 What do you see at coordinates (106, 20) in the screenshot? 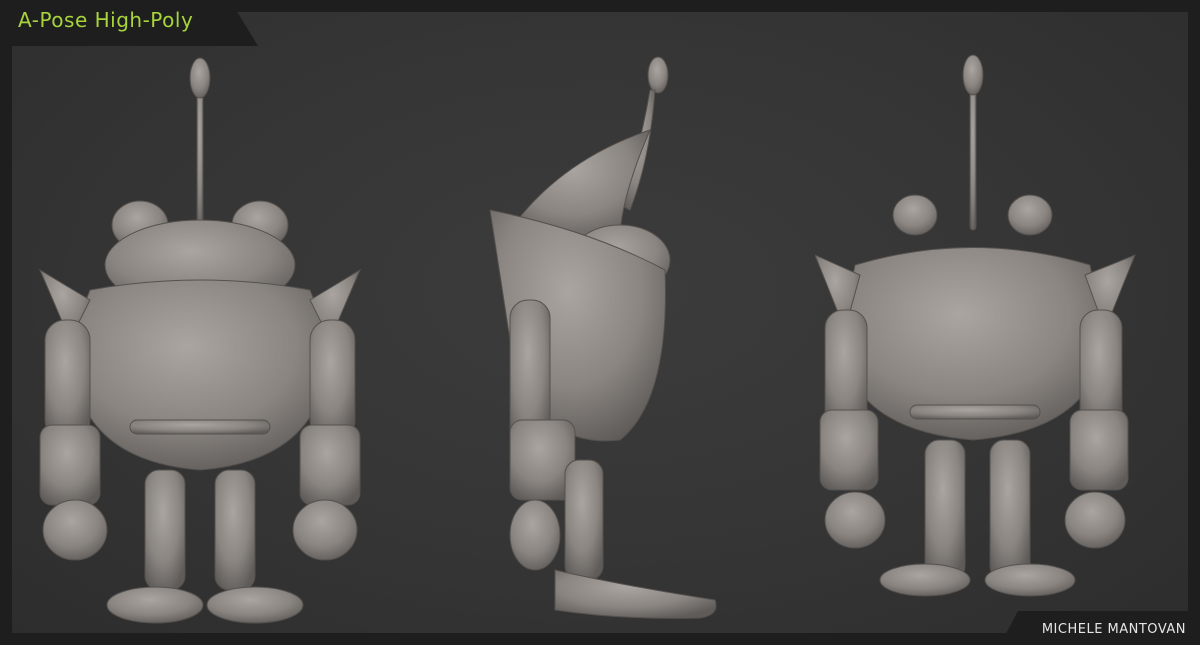
I see `page-title: A-Pose High-Poly` at bounding box center [106, 20].